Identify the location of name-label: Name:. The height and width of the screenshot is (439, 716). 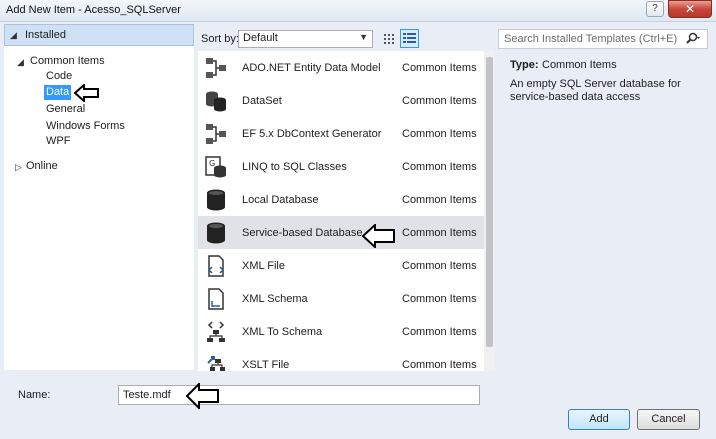
(34, 395).